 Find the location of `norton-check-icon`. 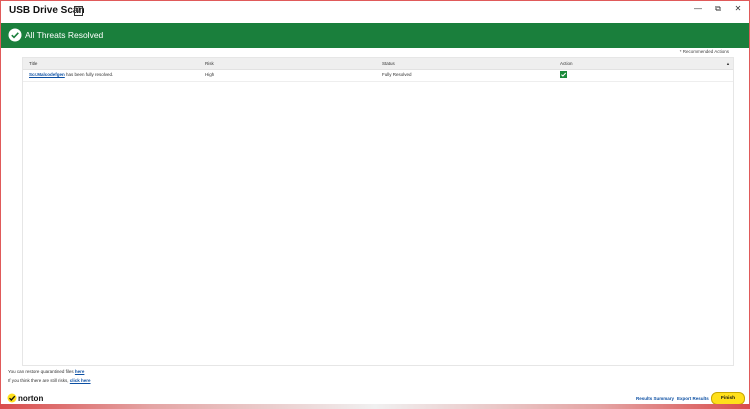

norton-check-icon is located at coordinates (12, 398).